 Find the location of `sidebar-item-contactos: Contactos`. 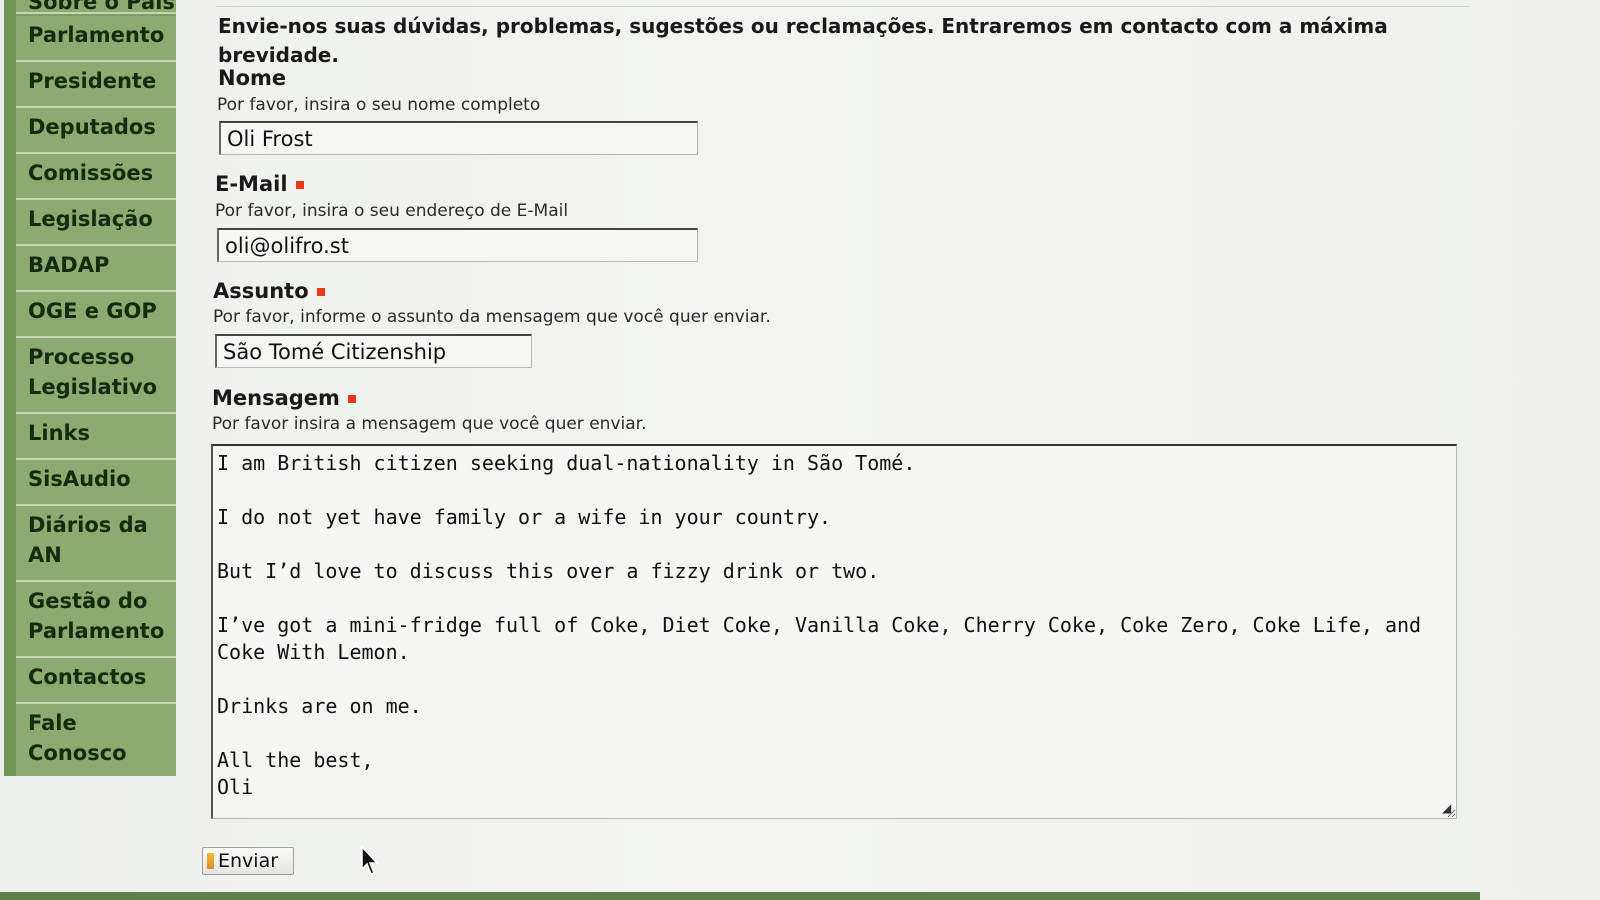

sidebar-item-contactos: Contactos is located at coordinates (96, 681).